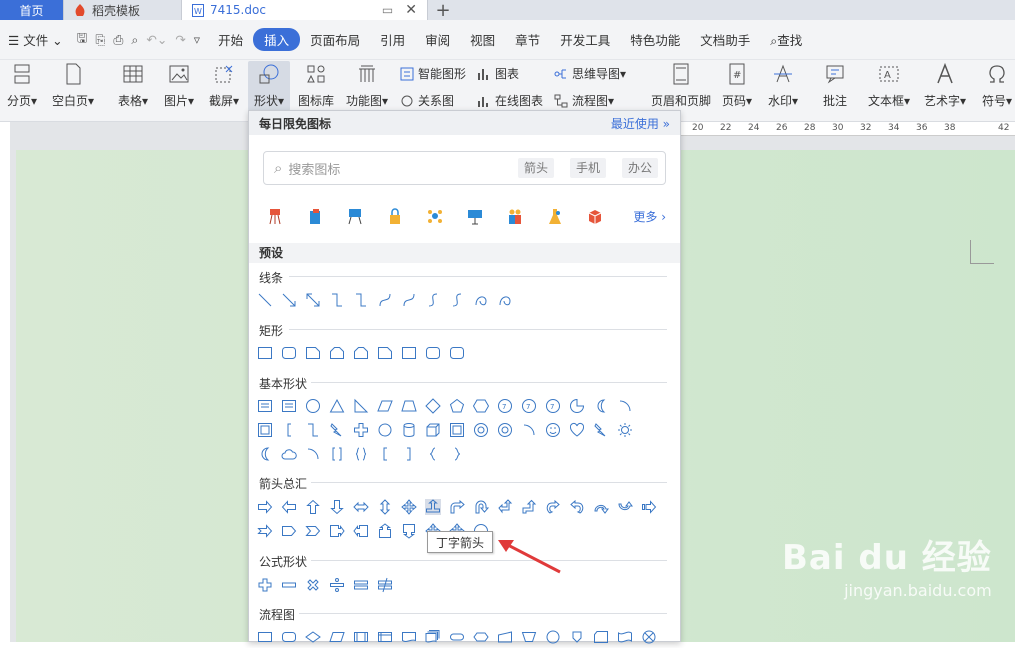 The image size is (1015, 648). Describe the element at coordinates (179, 85) in the screenshot. I see `picture-button: 图片▾` at that location.